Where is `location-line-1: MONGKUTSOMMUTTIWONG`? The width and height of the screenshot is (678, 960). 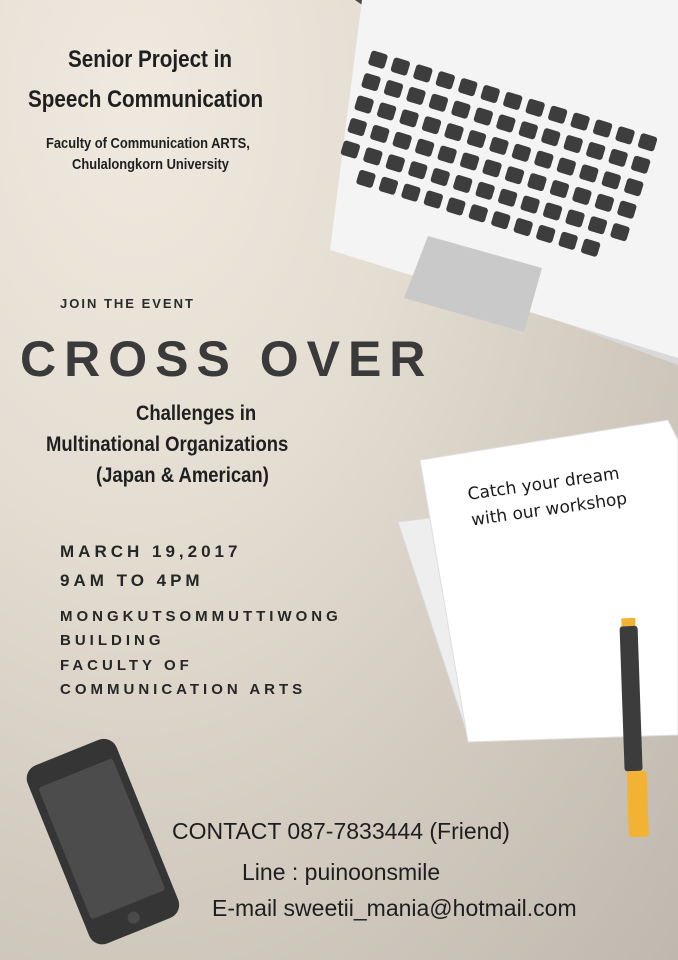 location-line-1: MONGKUTSOMMUTTIWONG is located at coordinates (201, 616).